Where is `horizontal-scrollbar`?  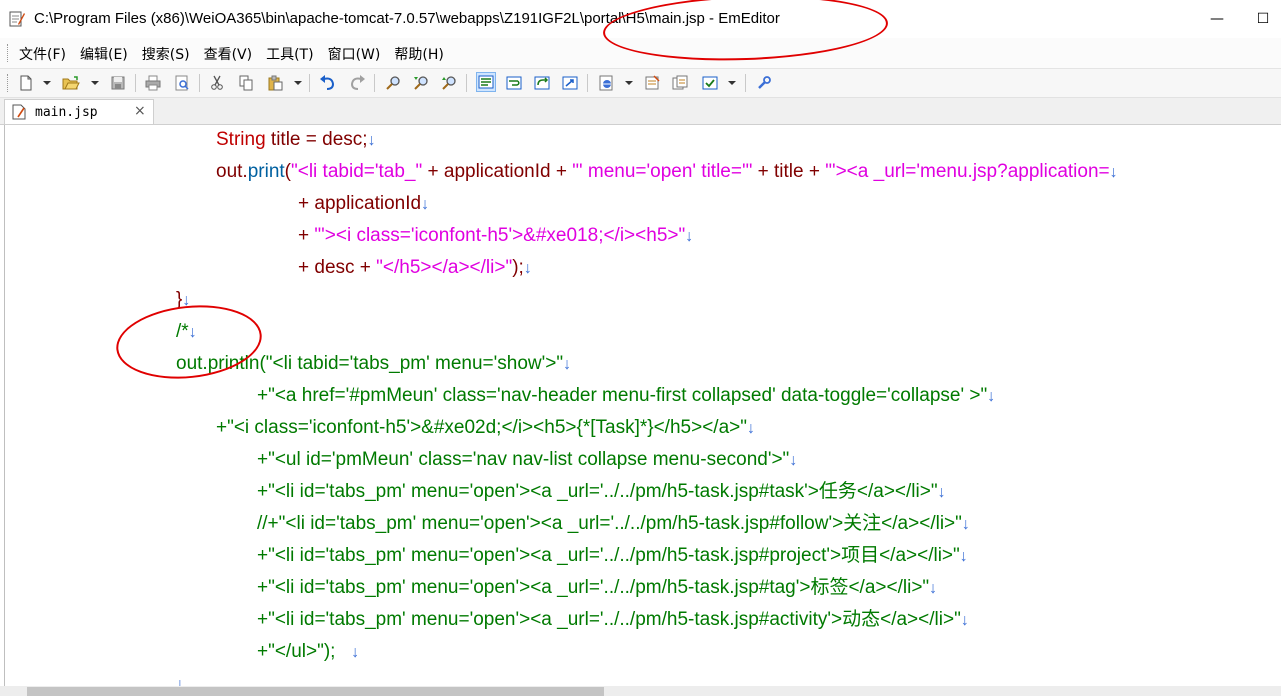 horizontal-scrollbar is located at coordinates (640, 691).